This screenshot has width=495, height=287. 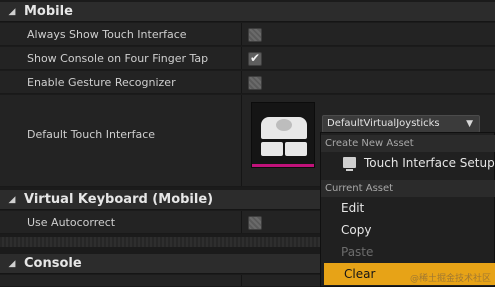 I want to click on menu-item-touch-interface-setup: Touch Interface Setup, so click(x=408, y=163).